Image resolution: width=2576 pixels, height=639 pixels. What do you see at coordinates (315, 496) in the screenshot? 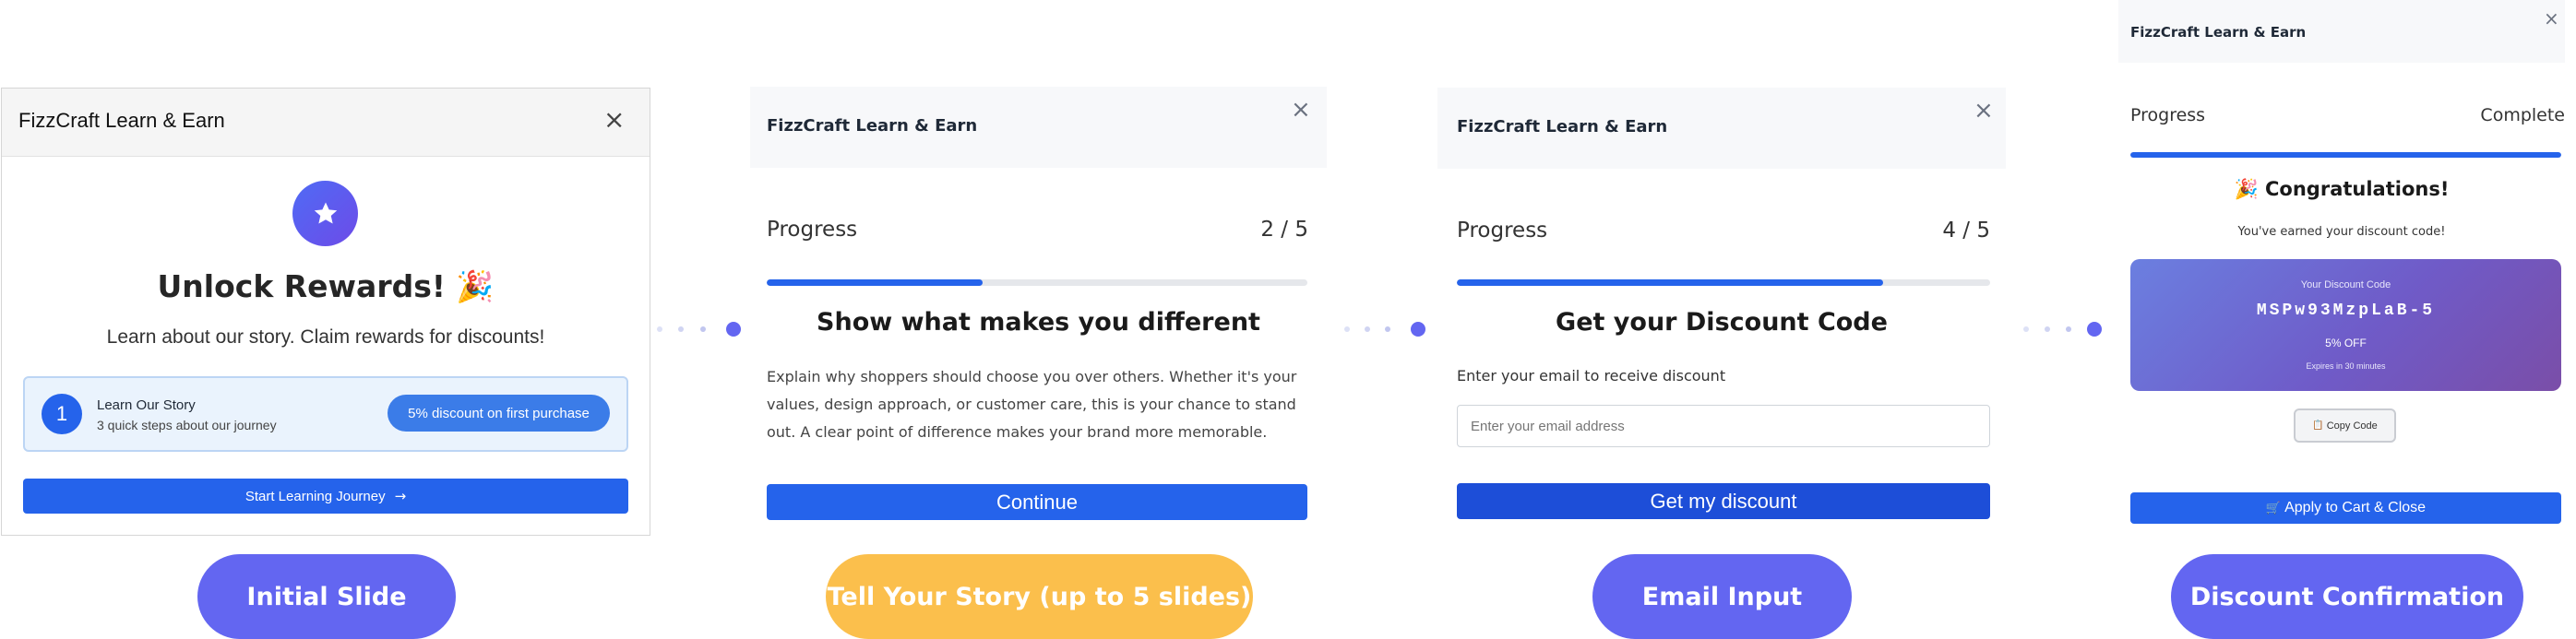
I see `start-learning-label: Start Learning Journey` at bounding box center [315, 496].